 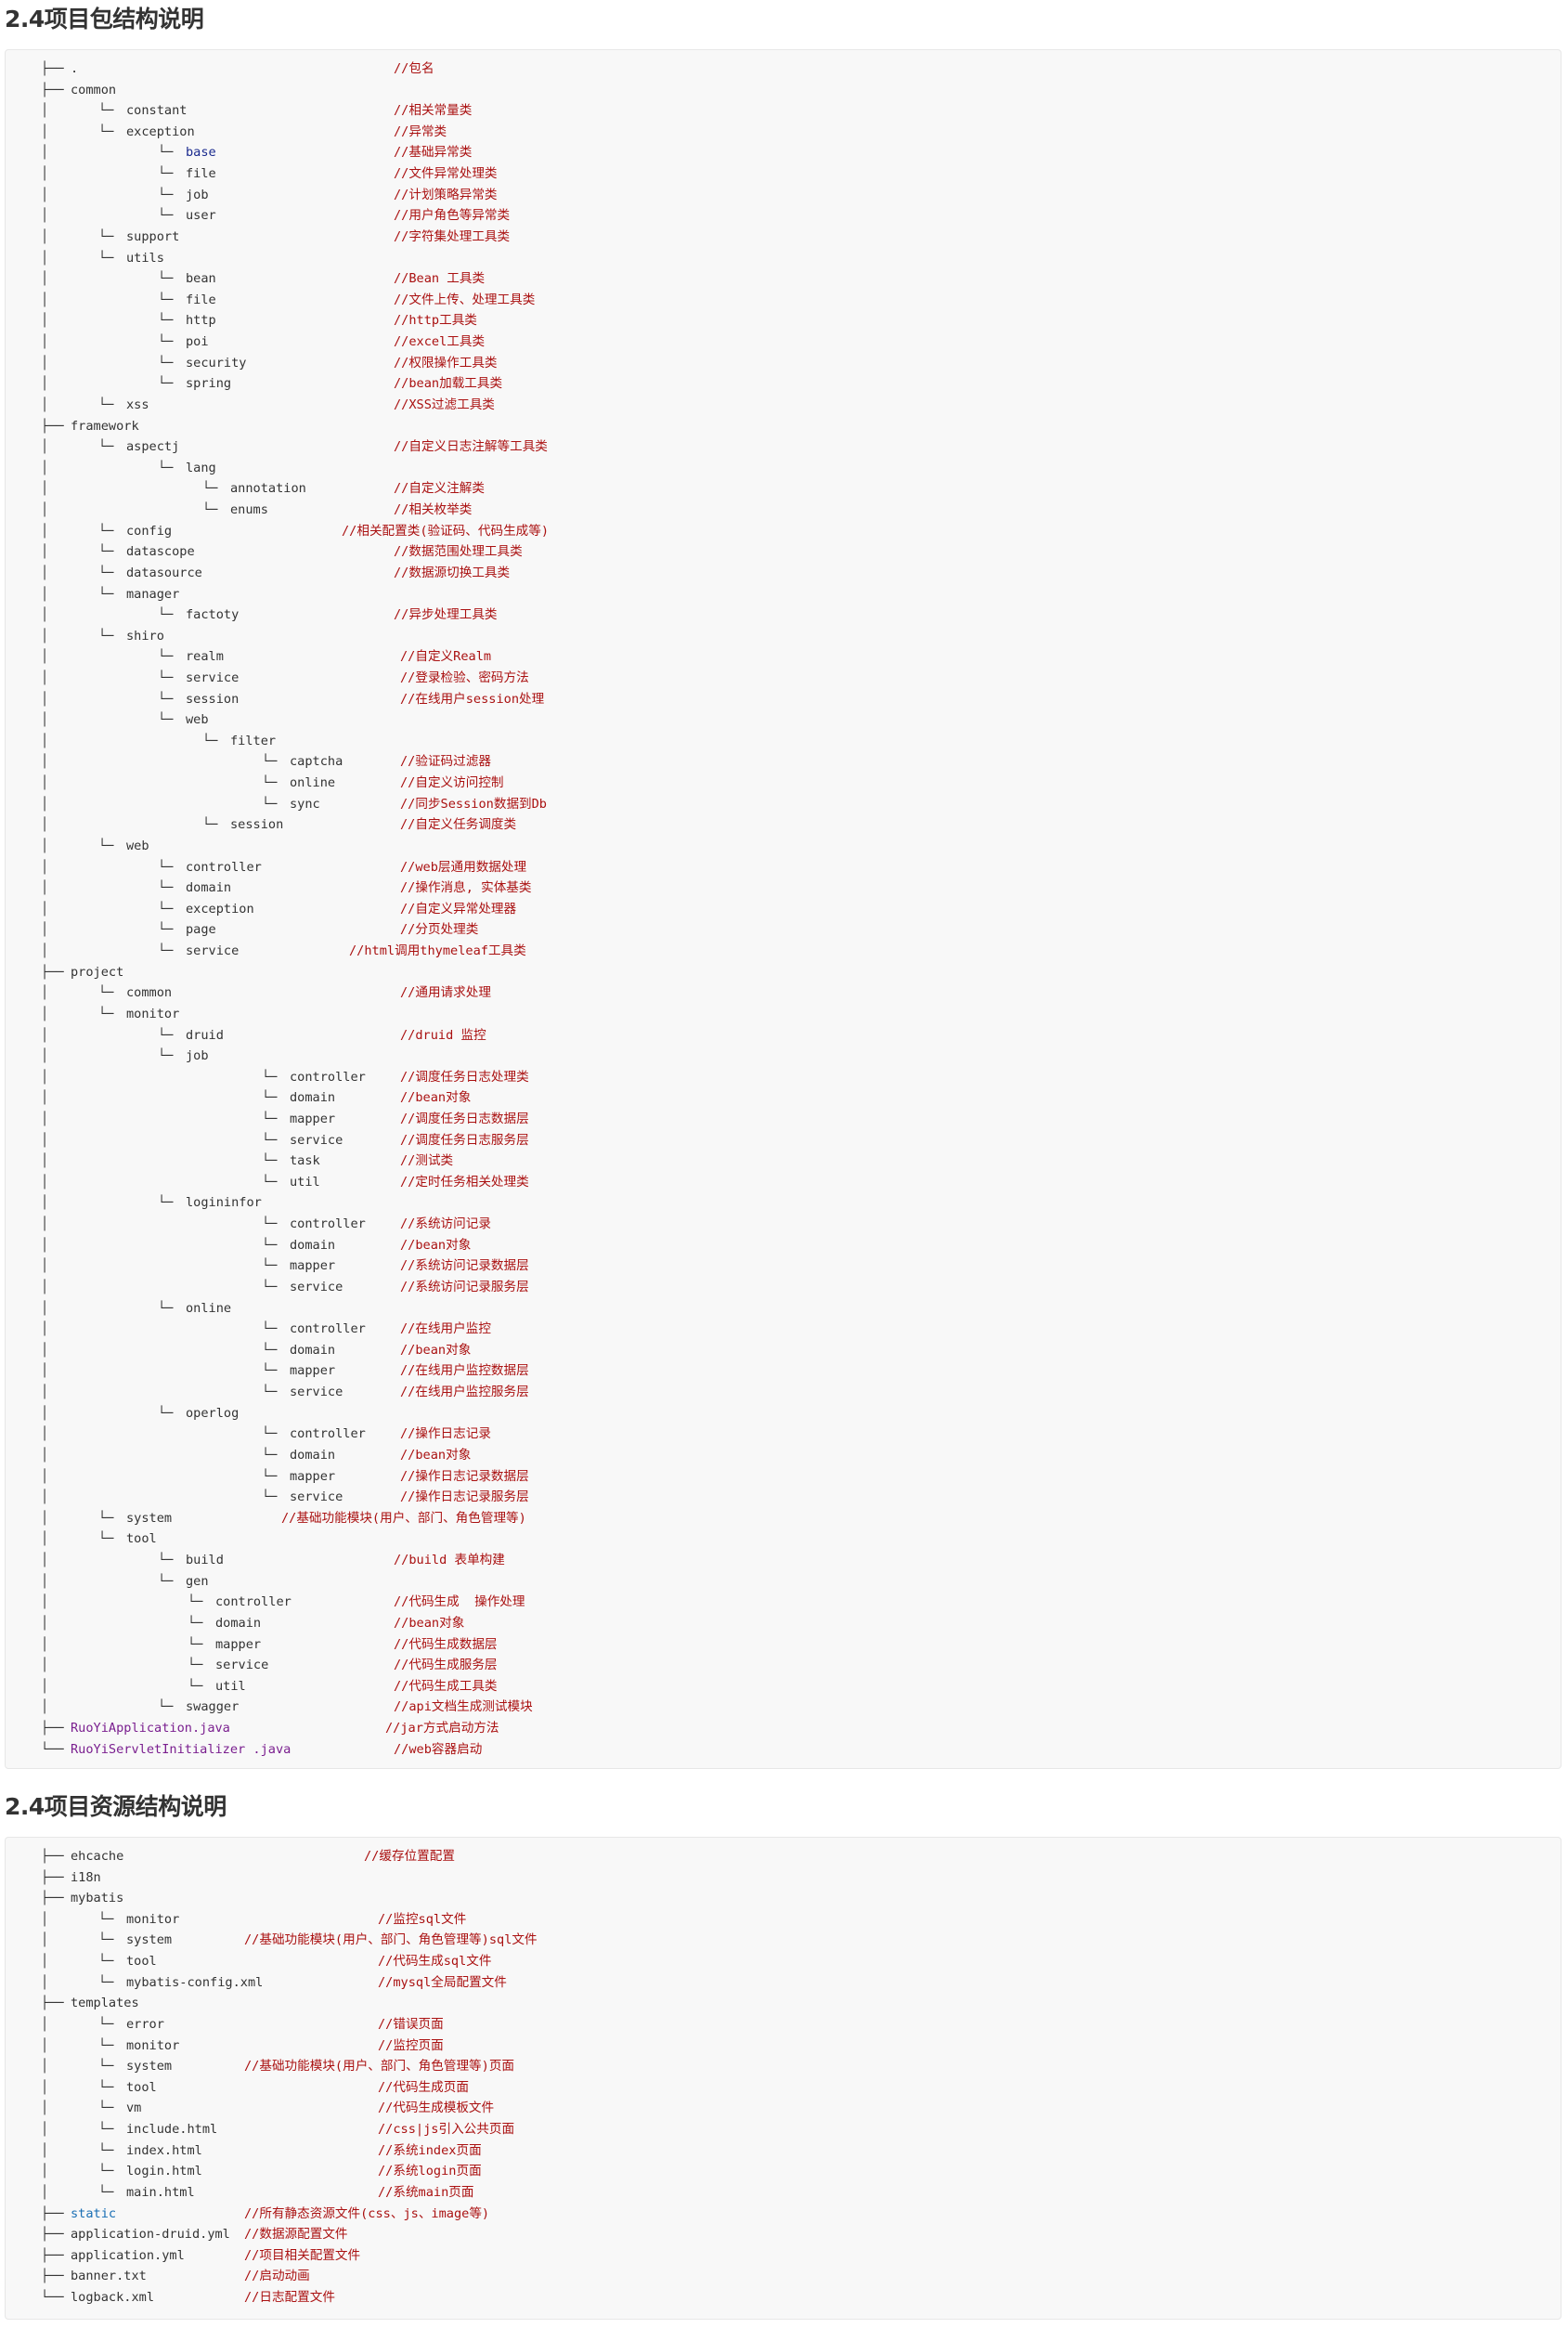 What do you see at coordinates (783, 321) in the screenshot?
I see `package-tree-line: │ └─ http //http工具类` at bounding box center [783, 321].